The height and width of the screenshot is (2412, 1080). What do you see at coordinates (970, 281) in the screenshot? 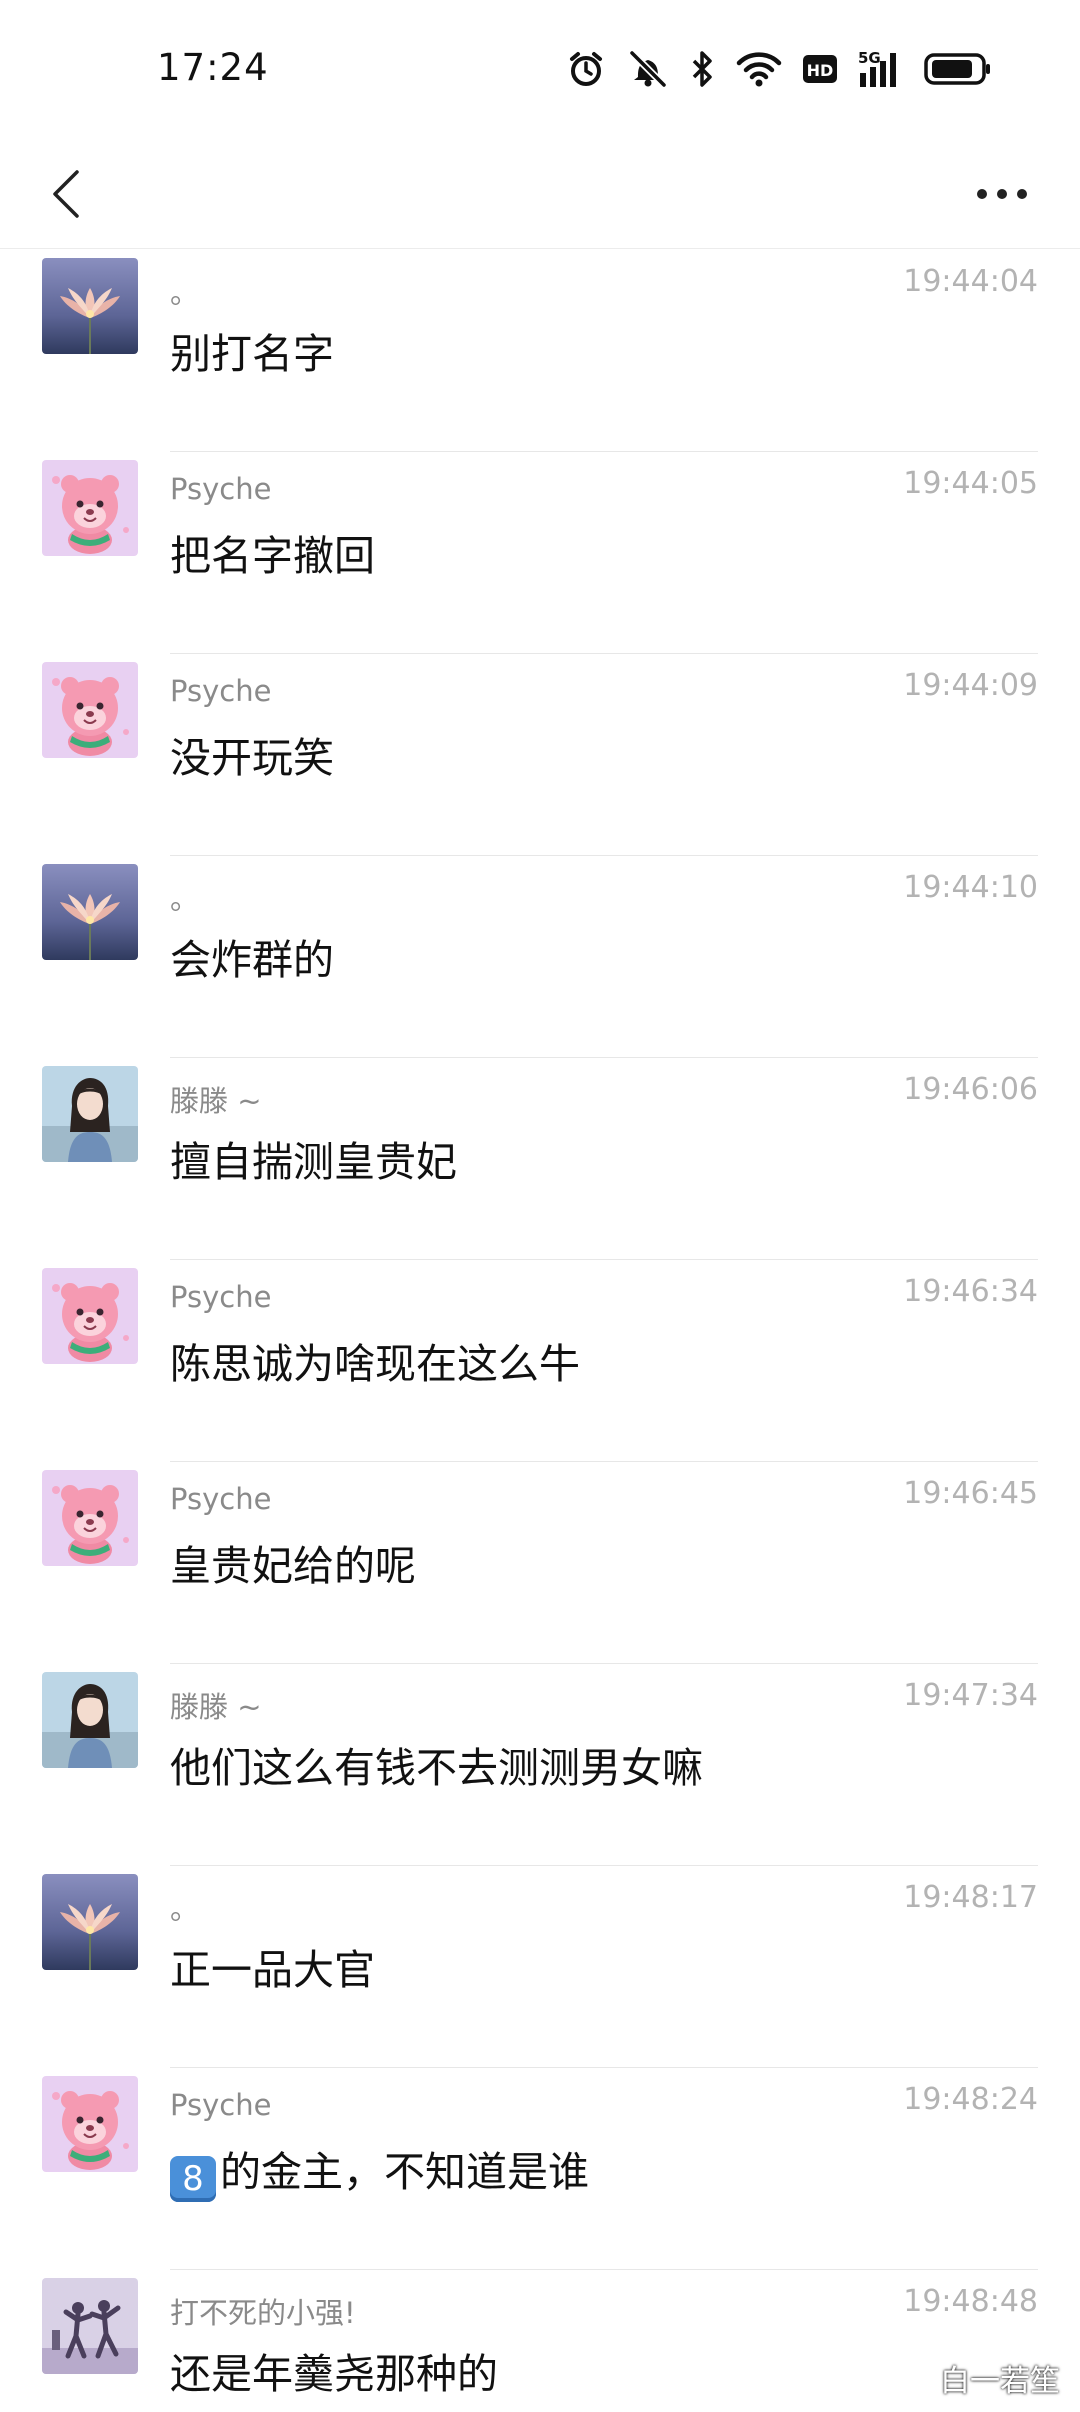
I see `message-time: 19:44:04` at bounding box center [970, 281].